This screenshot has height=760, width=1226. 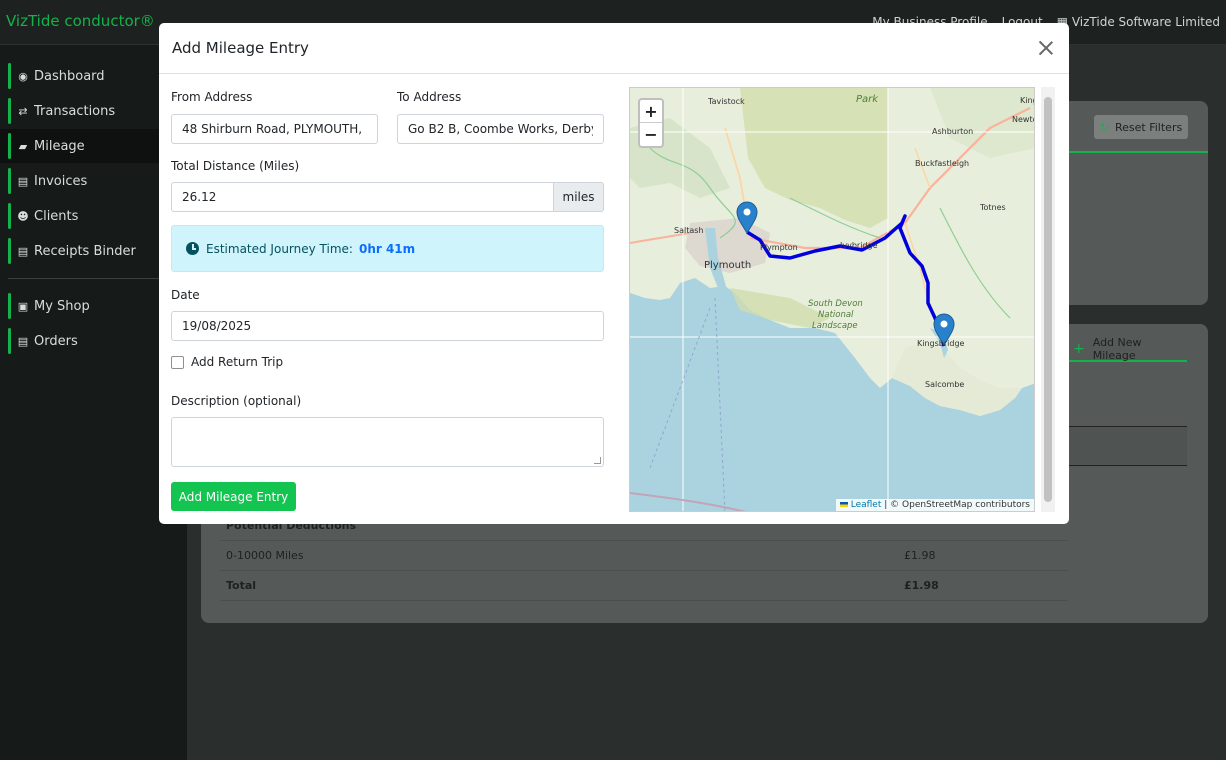 I want to click on map-label-newton: Newto, so click(x=1023, y=119).